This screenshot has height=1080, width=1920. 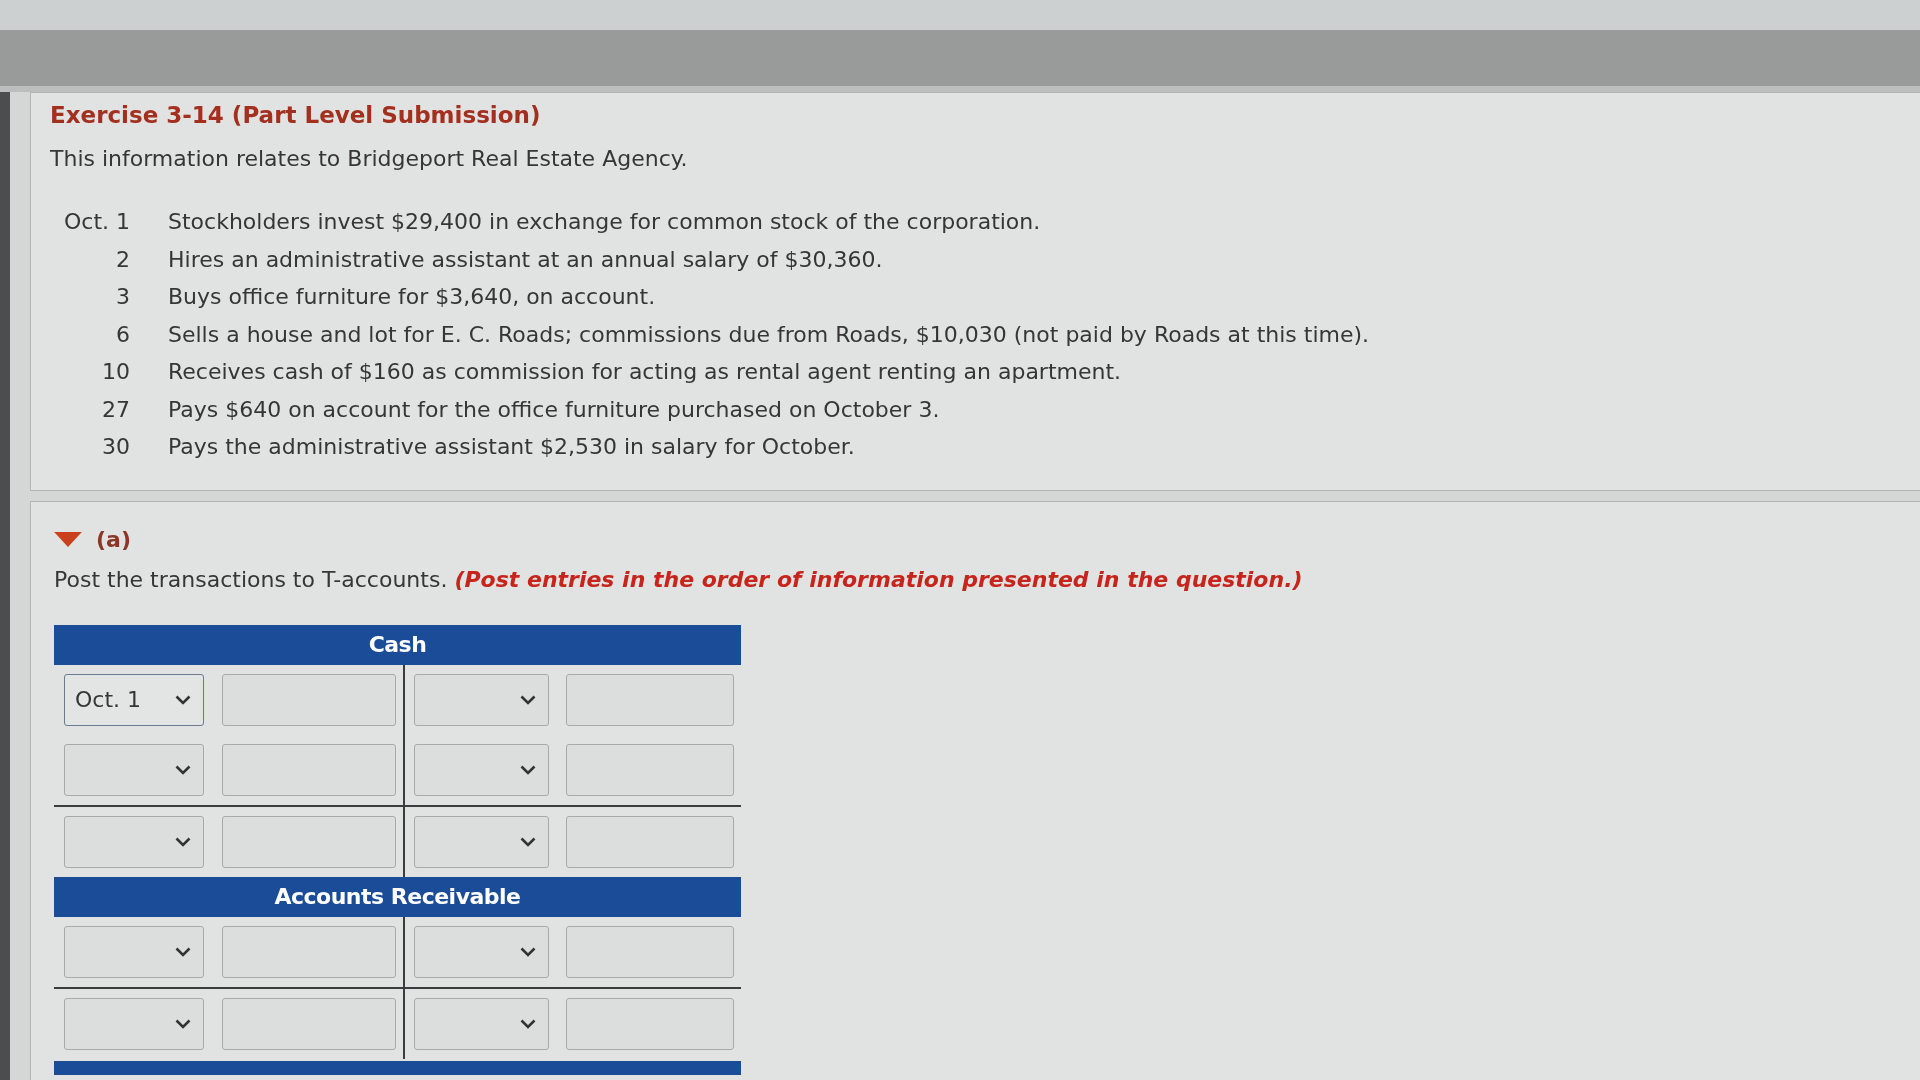 I want to click on account-title: Cash, so click(x=397, y=644).